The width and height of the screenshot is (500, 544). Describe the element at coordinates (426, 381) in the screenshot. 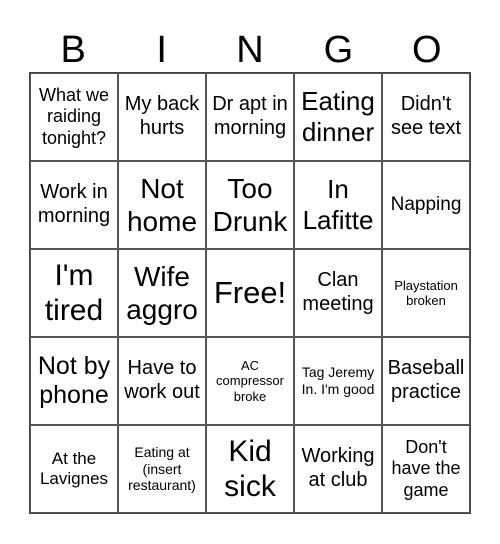

I see `bingo-cell: Baseball practice` at that location.